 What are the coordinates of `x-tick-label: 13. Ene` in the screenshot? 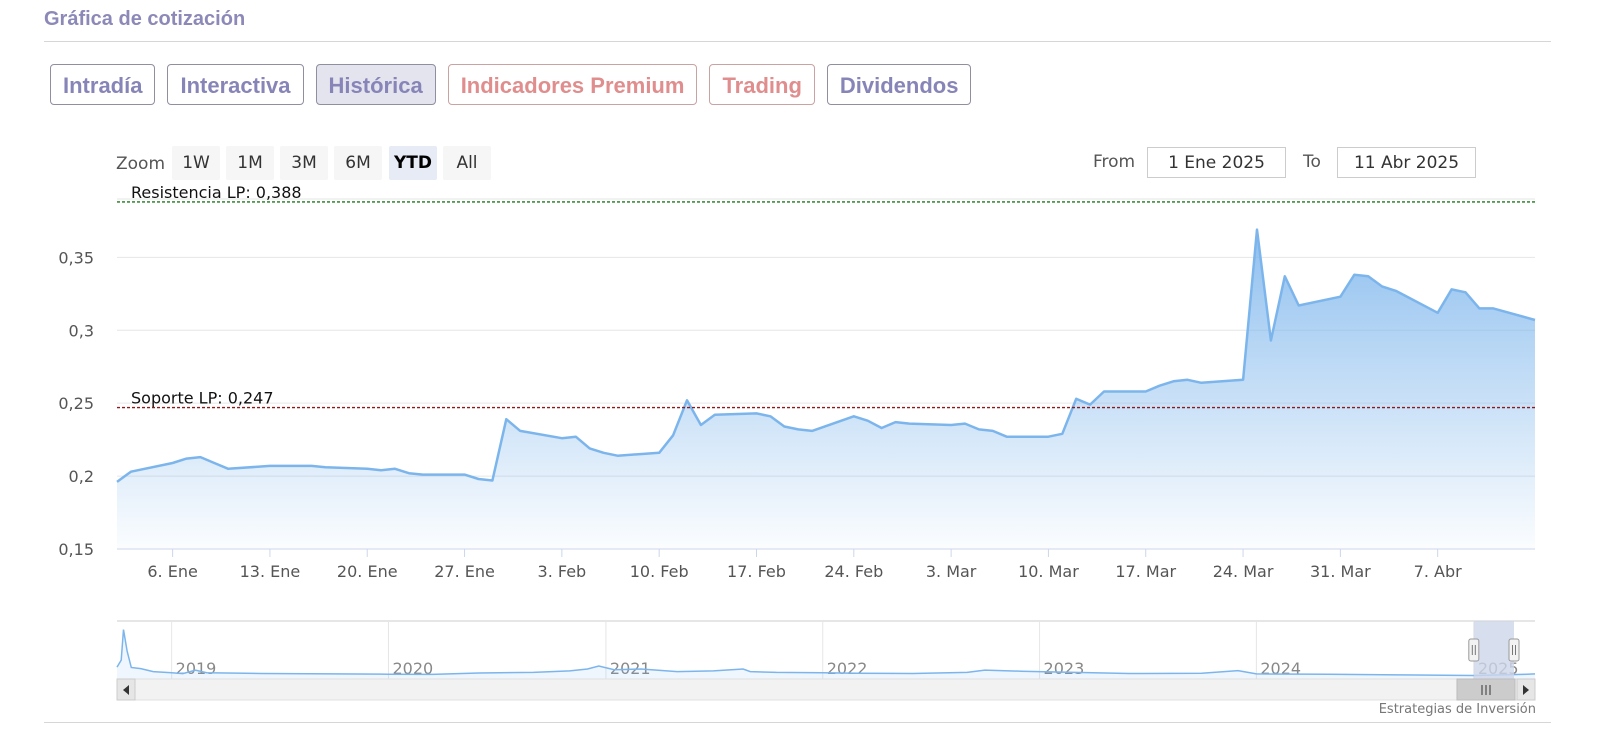 It's located at (270, 571).